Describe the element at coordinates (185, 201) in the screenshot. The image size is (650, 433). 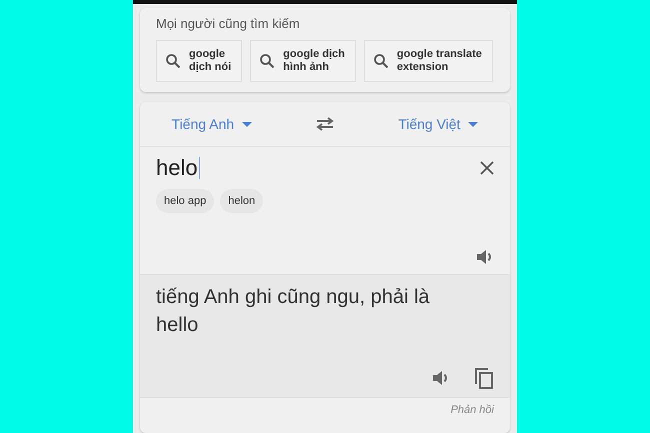
I see `suggestion-chip: helo app` at that location.